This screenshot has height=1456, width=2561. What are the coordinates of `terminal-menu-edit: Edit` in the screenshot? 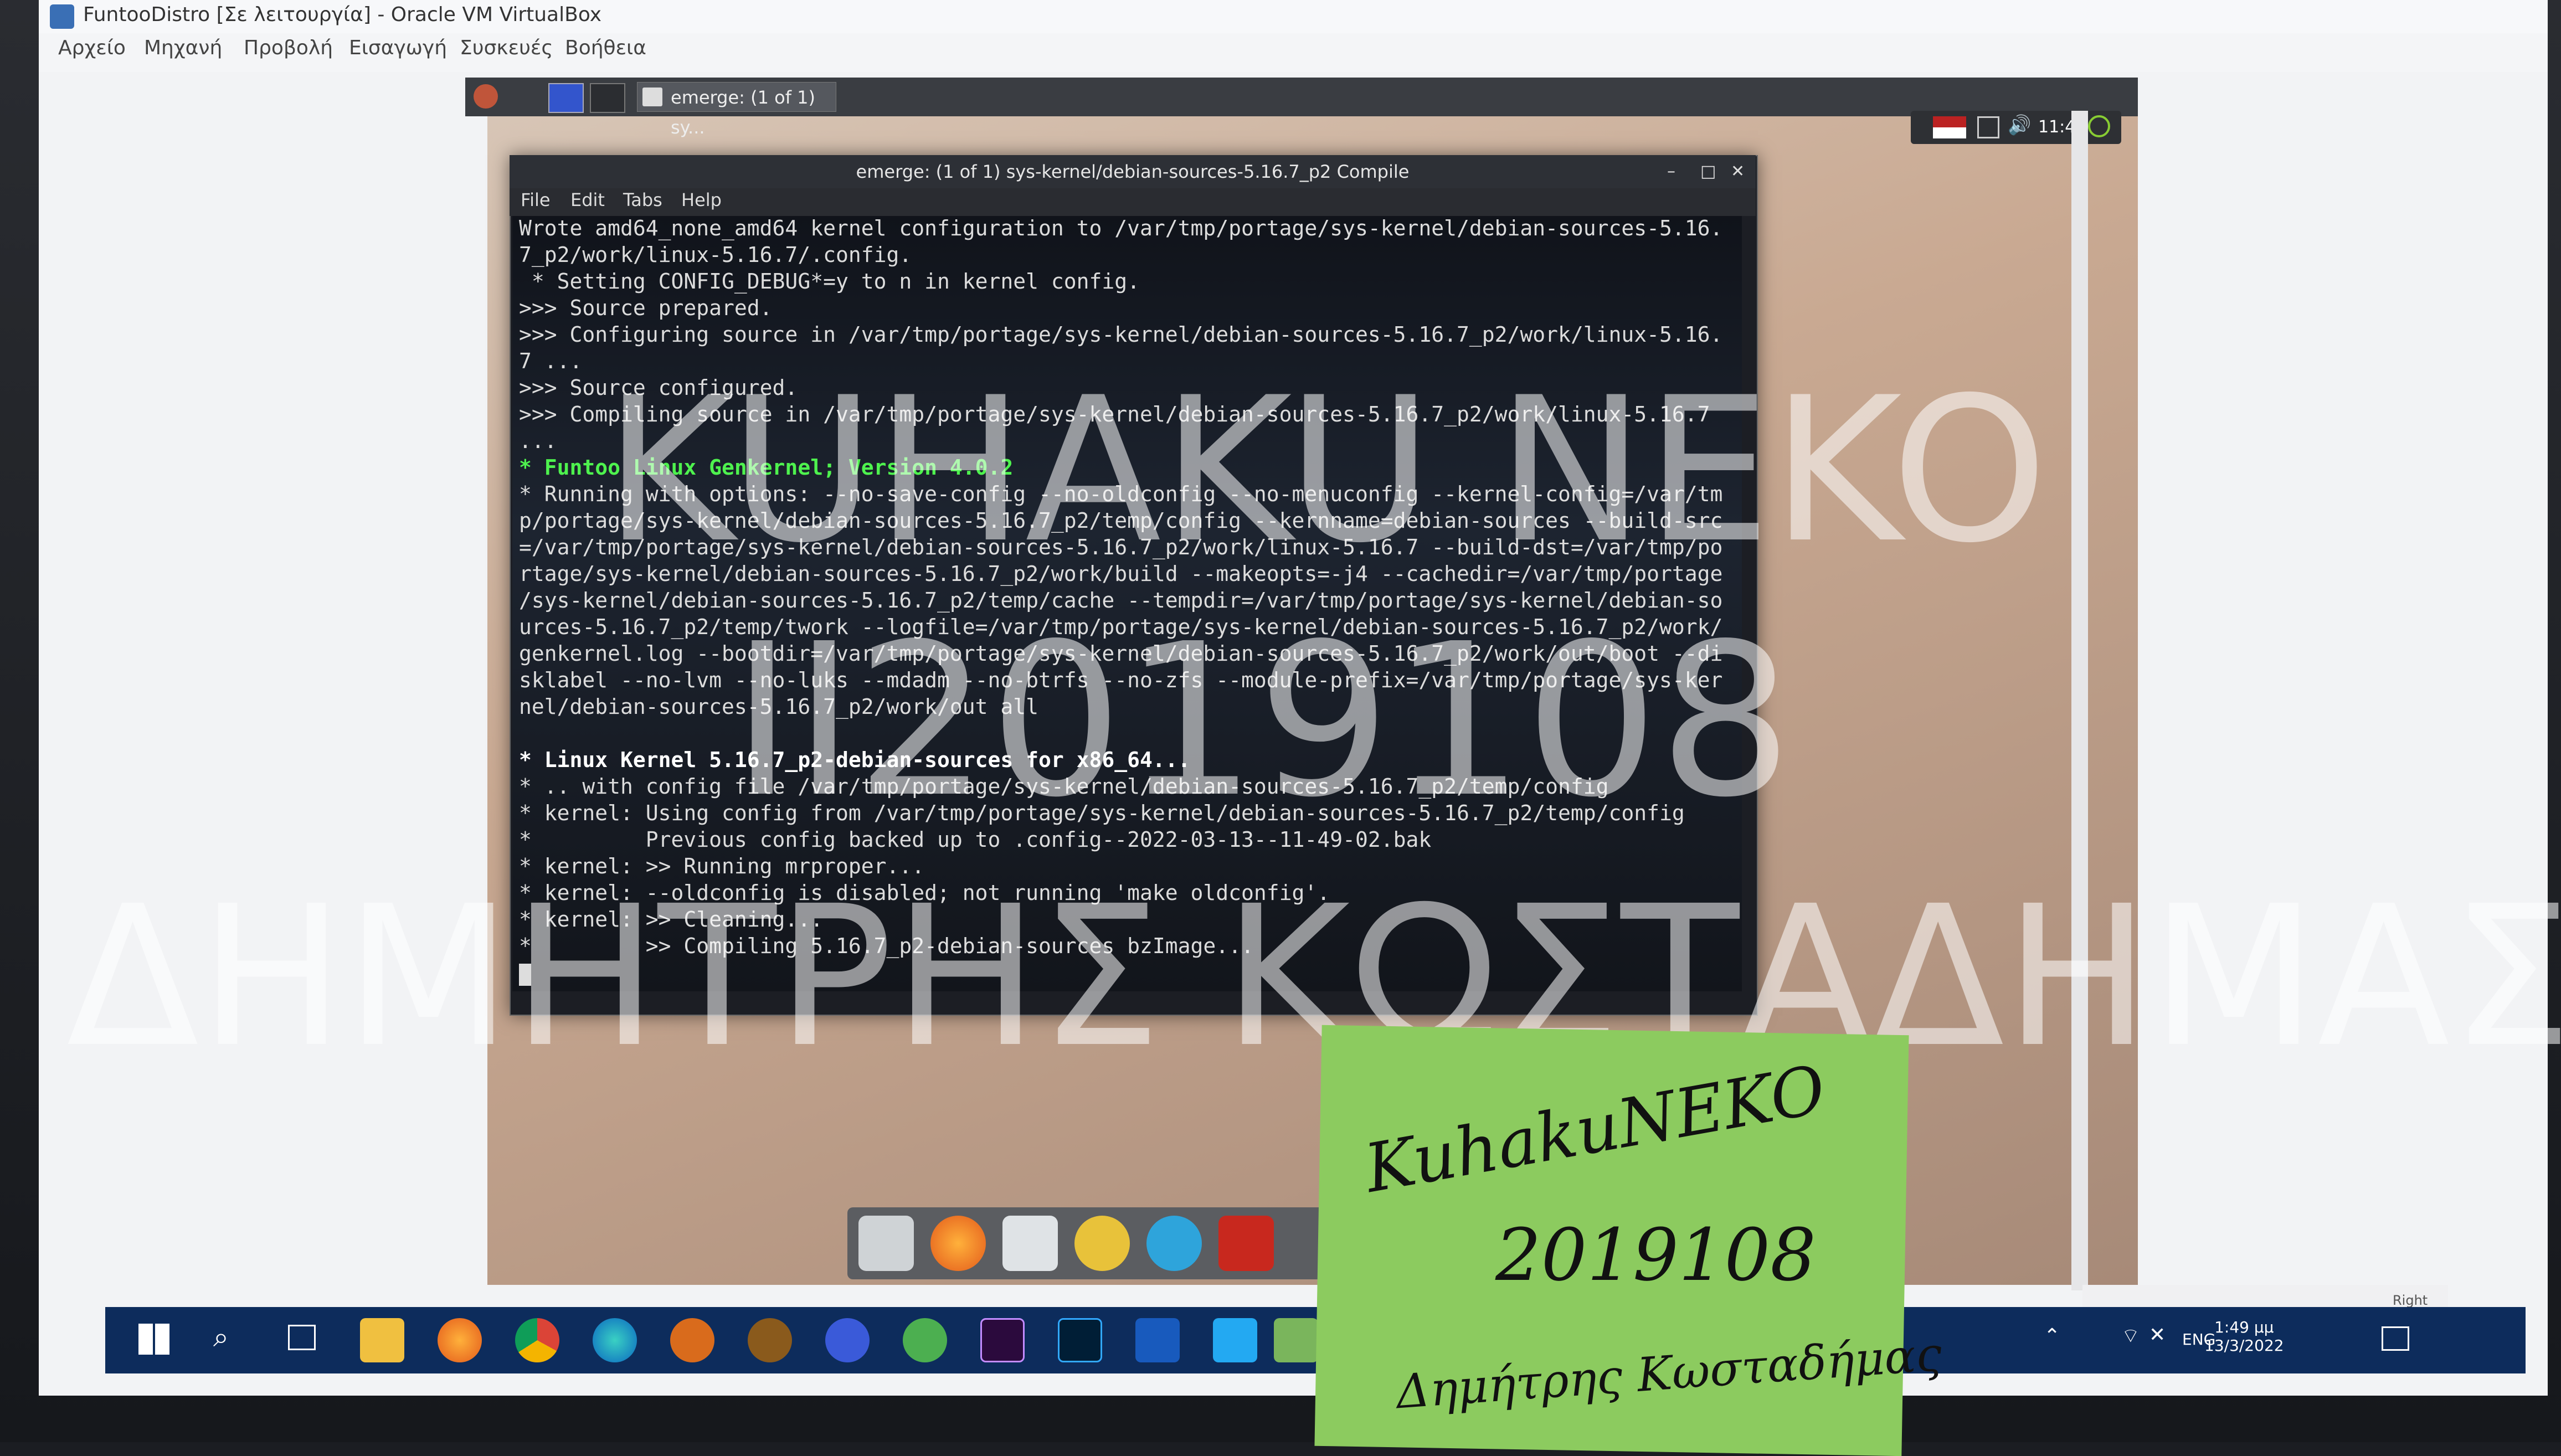 It's located at (587, 199).